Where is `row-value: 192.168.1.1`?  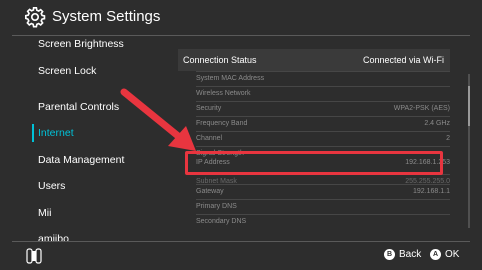
row-value: 192.168.1.1 is located at coordinates (431, 191).